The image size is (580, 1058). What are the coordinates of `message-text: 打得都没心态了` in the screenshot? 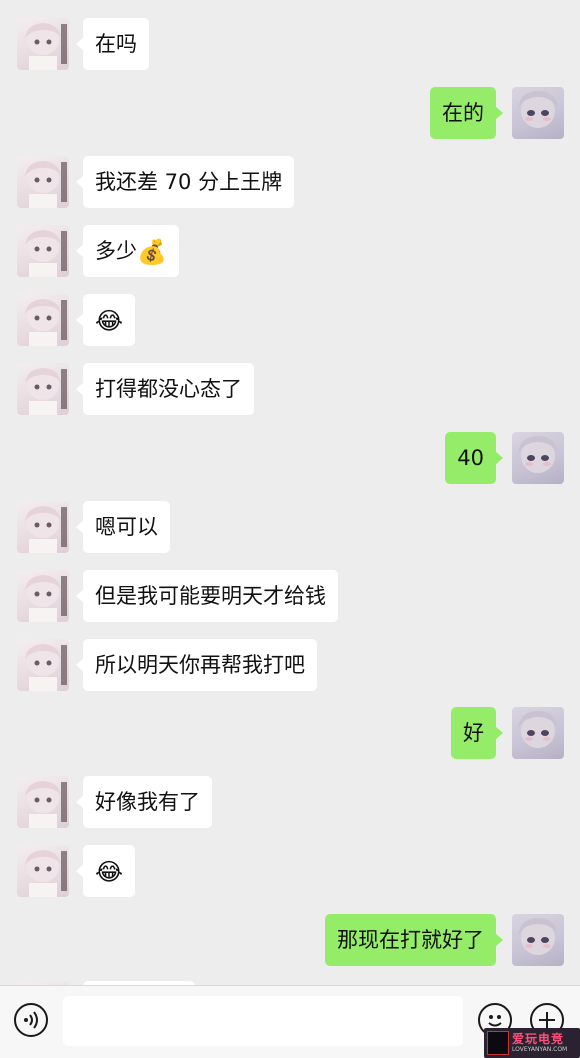 It's located at (168, 389).